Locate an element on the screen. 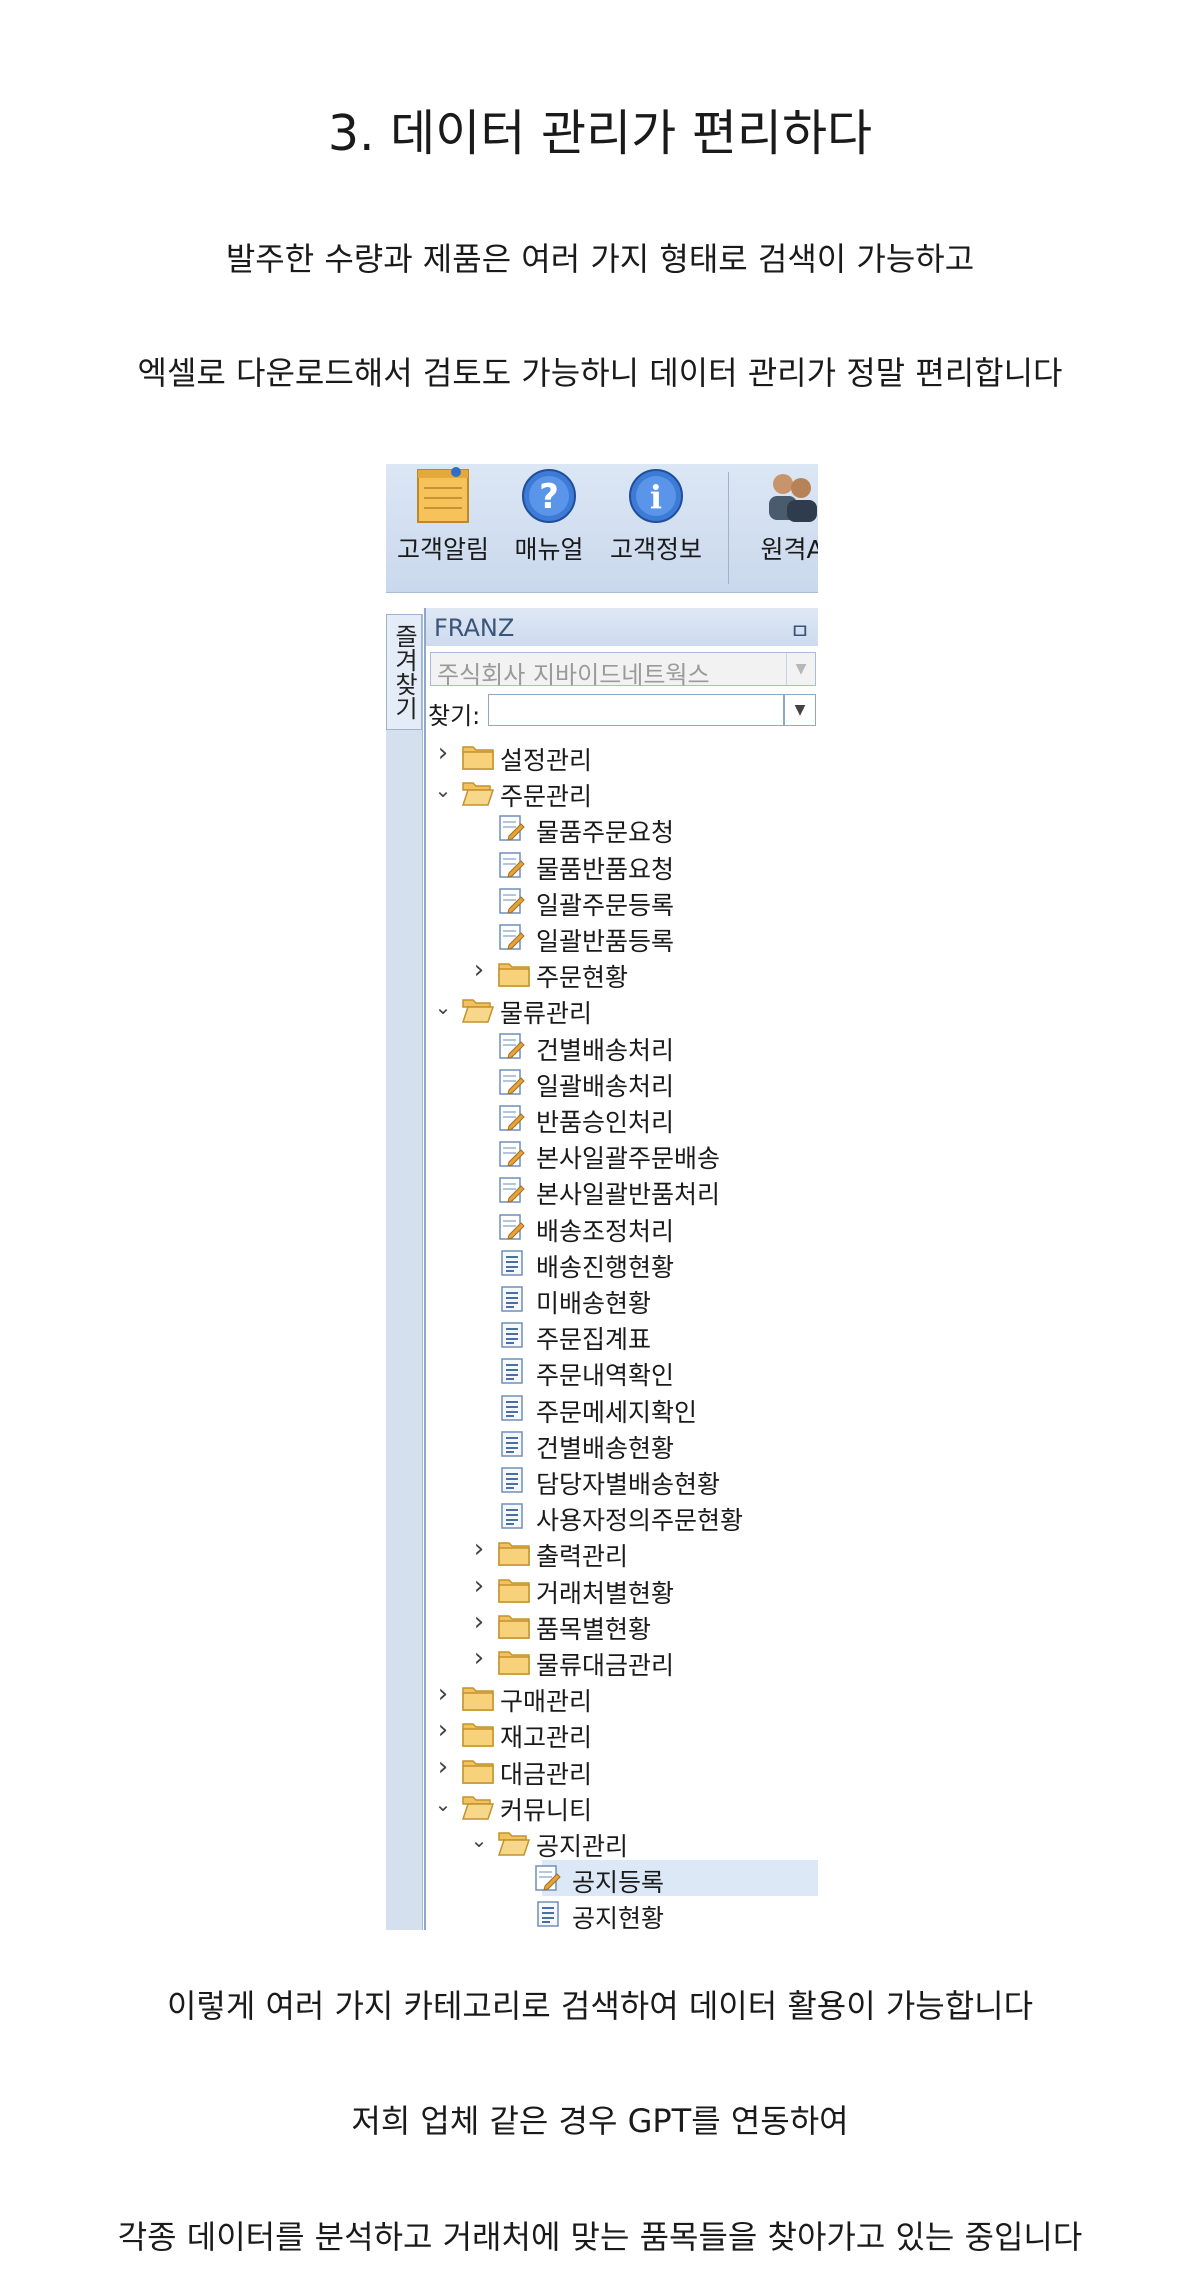 This screenshot has height=2274, width=1200. find-input is located at coordinates (636, 710).